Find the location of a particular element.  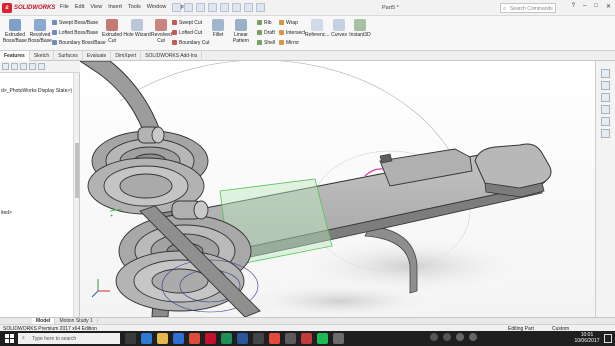

clock: 10:01 10/06/2017 is located at coordinates (587, 338).